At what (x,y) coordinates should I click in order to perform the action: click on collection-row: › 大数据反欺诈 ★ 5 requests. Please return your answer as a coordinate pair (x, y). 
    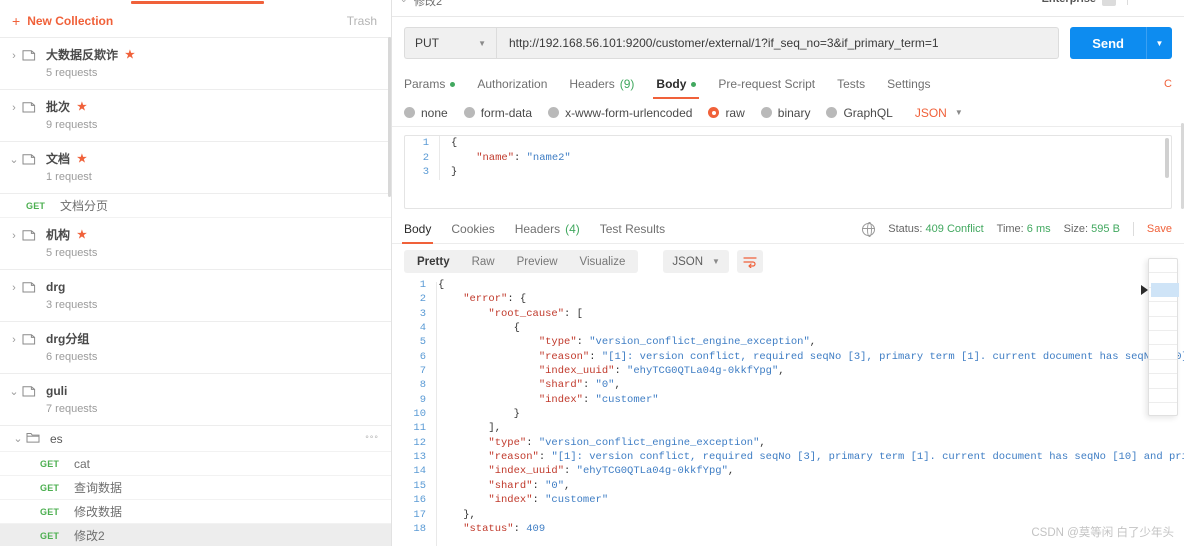
    Looking at the image, I should click on (195, 64).